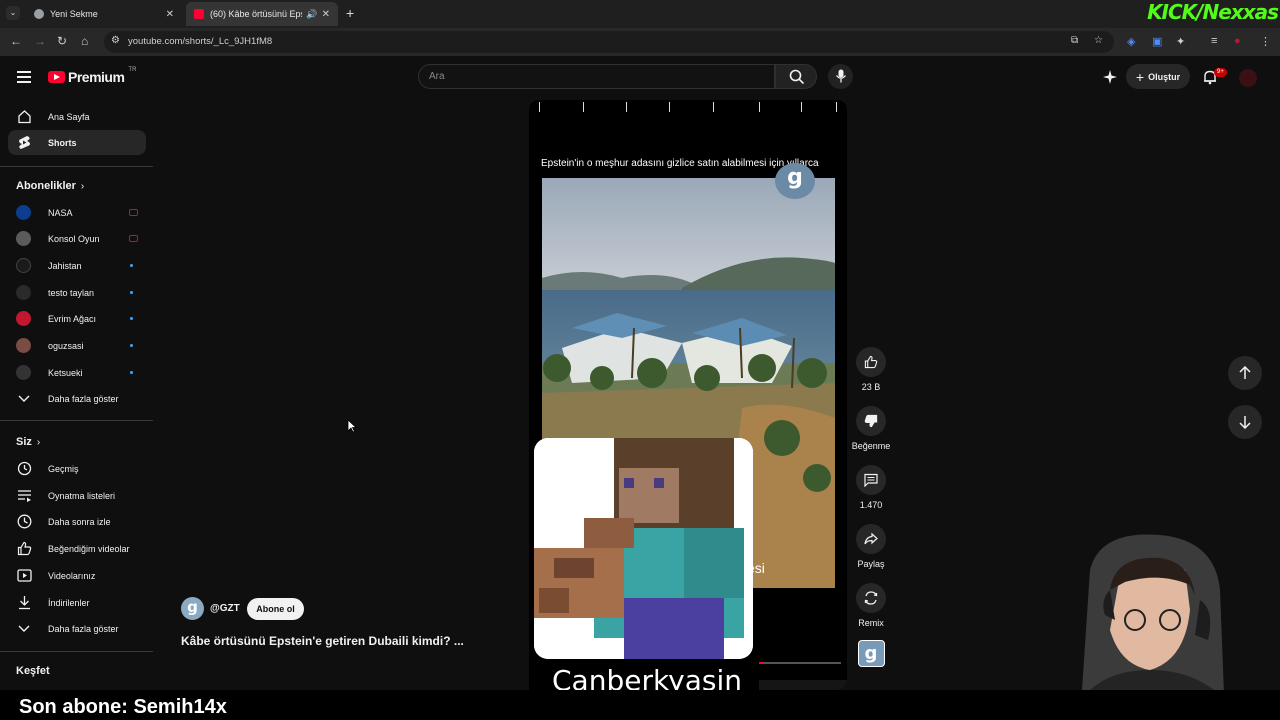 Image resolution: width=1280 pixels, height=720 pixels. Describe the element at coordinates (77, 318) in the screenshot. I see `sidebar-item-evrim-agaci: Evrim Ağacı` at that location.